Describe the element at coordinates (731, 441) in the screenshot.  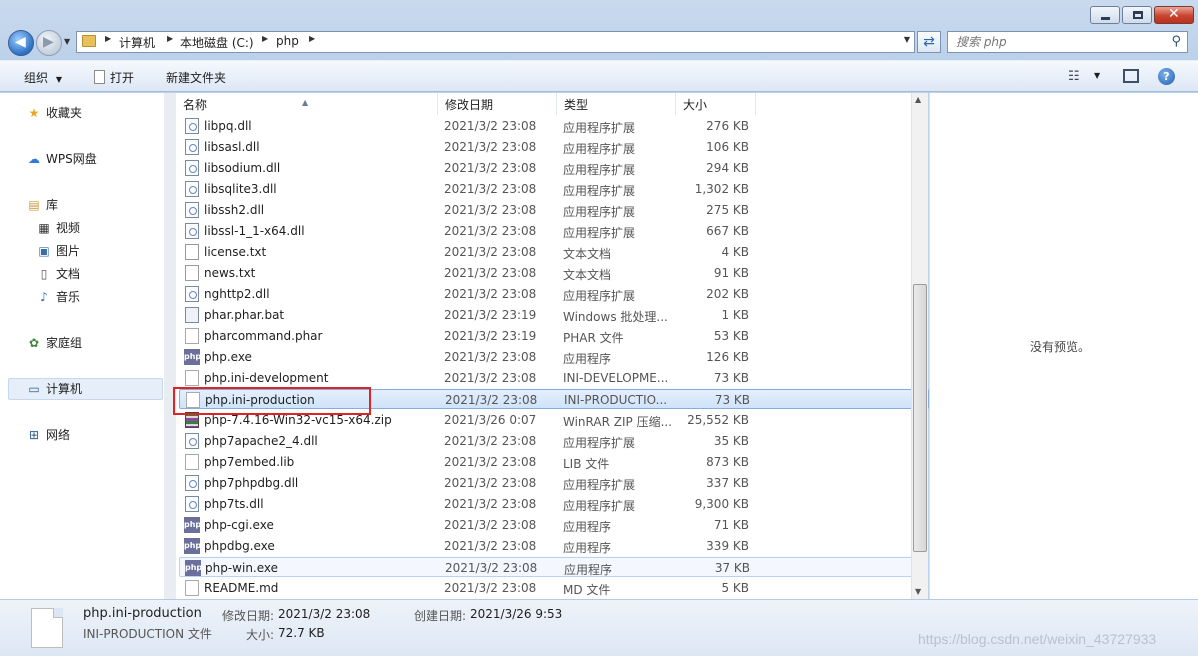
I see `file-size: 35 KB` at that location.